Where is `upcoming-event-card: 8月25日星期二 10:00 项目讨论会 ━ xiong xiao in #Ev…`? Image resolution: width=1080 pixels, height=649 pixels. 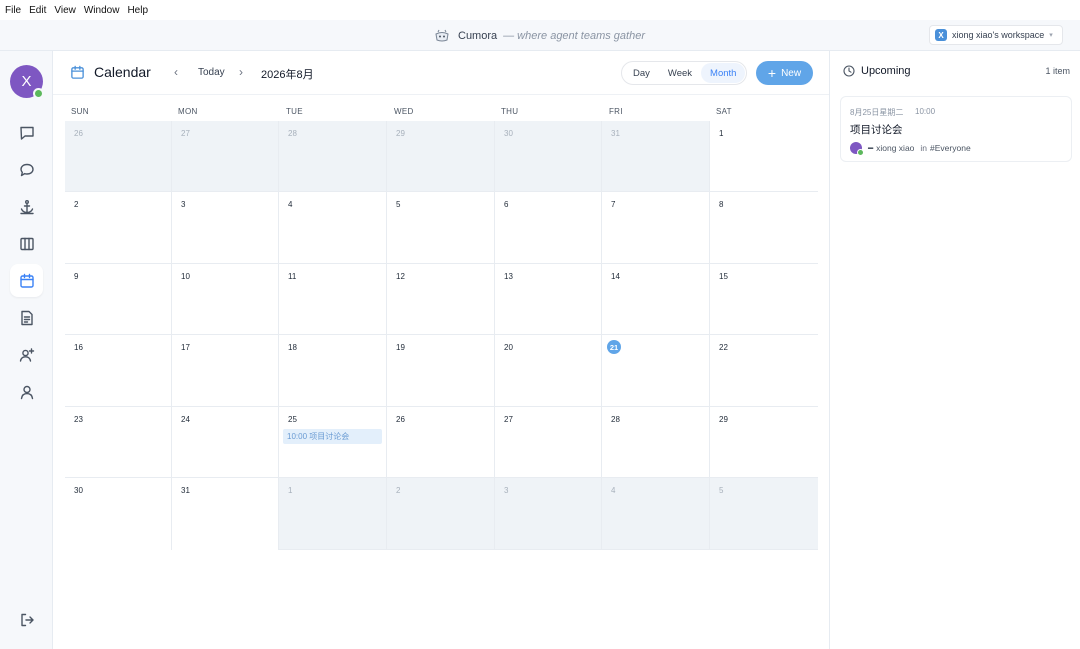 upcoming-event-card: 8月25日星期二 10:00 项目讨论会 ━ xiong xiao in #Ev… is located at coordinates (956, 129).